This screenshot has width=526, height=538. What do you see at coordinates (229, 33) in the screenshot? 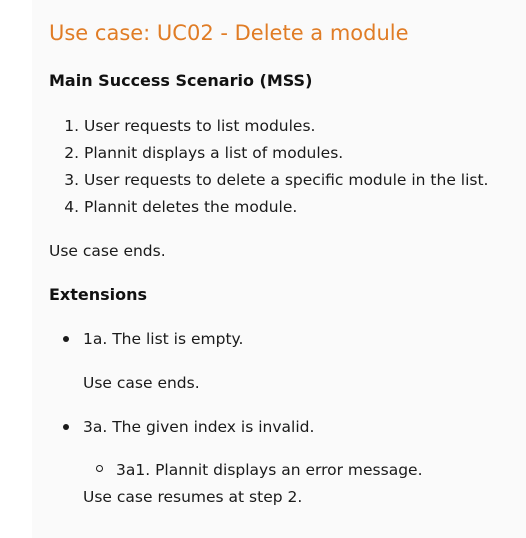
I see `page-title: Use case: UC02 - Delete a module` at bounding box center [229, 33].